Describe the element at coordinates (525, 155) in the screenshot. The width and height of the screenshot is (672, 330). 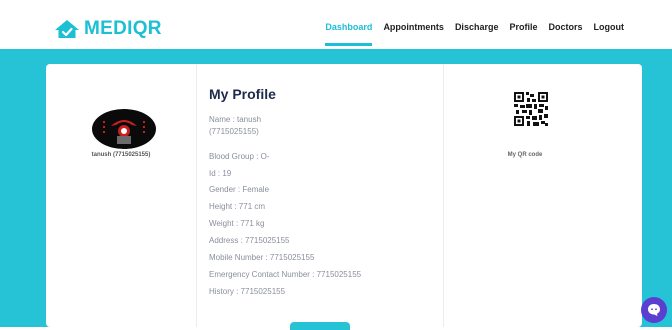
I see `qr-caption: My QR code` at that location.